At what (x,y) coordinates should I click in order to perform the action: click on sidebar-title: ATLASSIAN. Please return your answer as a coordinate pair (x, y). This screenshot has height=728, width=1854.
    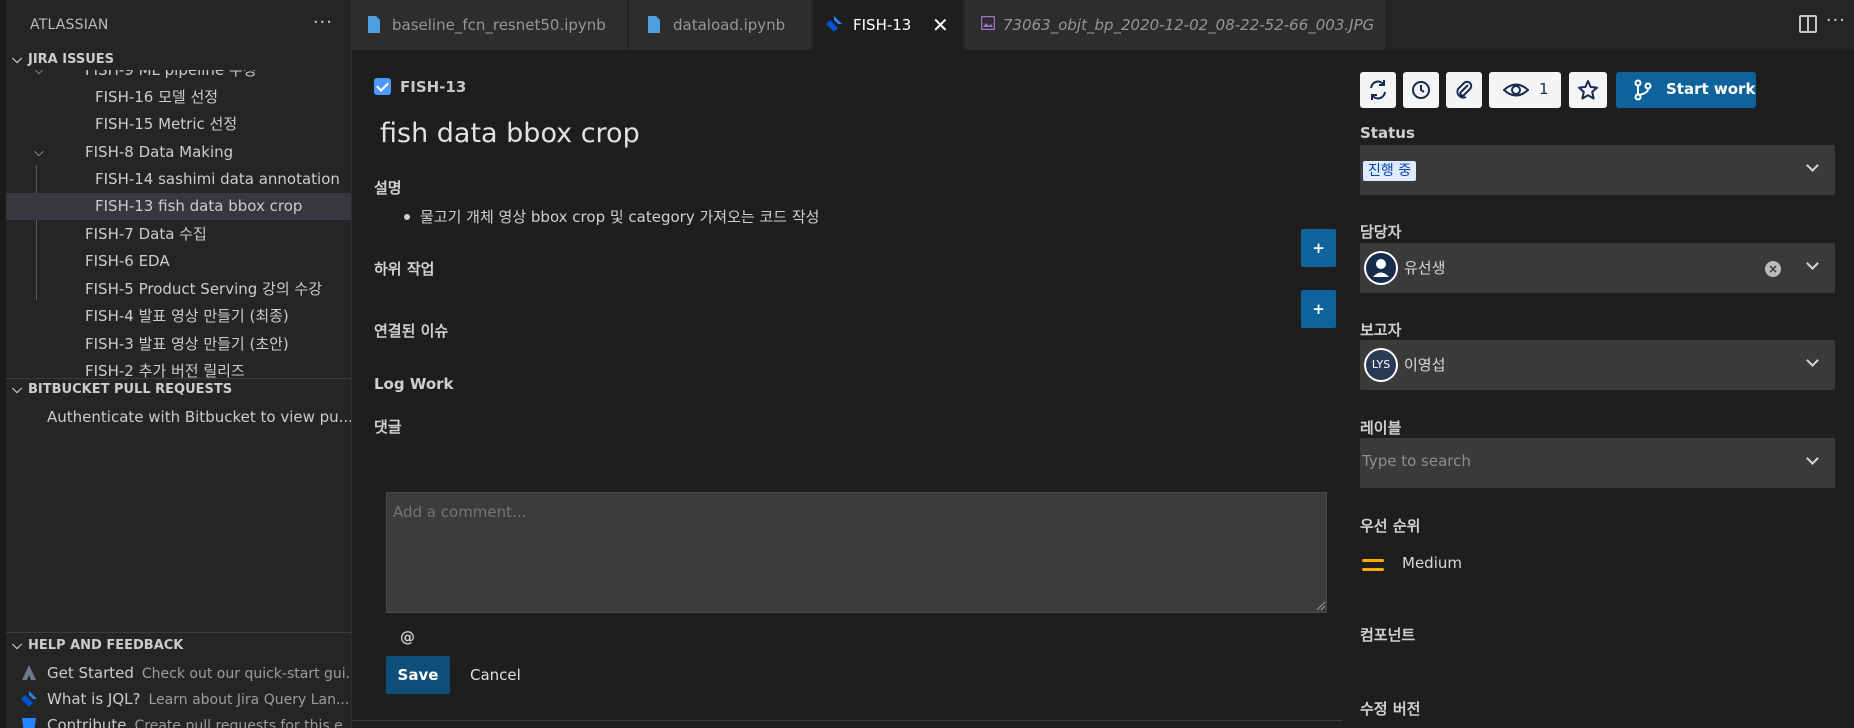
    Looking at the image, I should click on (69, 25).